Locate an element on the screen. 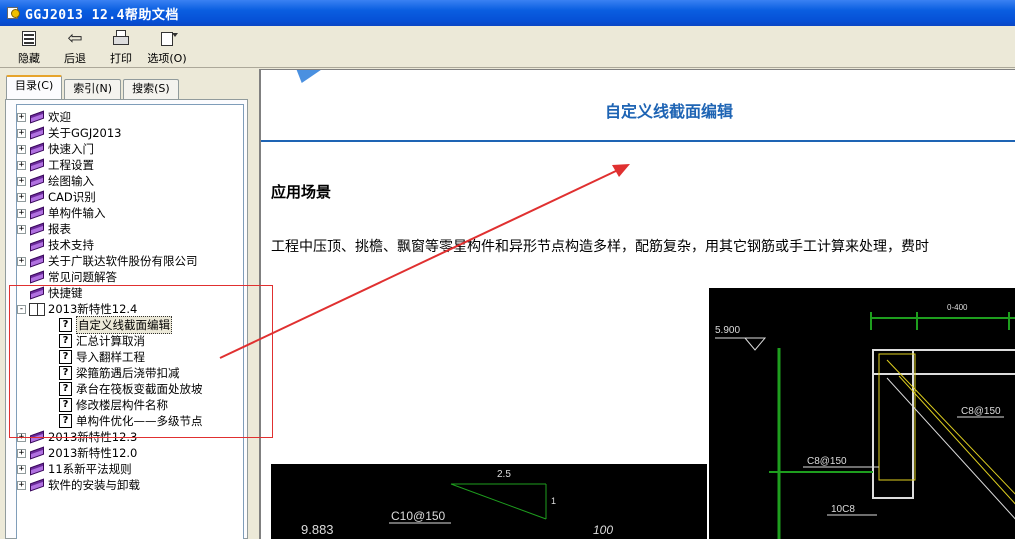  tree-item-label: 技术支持 is located at coordinates (71, 245).